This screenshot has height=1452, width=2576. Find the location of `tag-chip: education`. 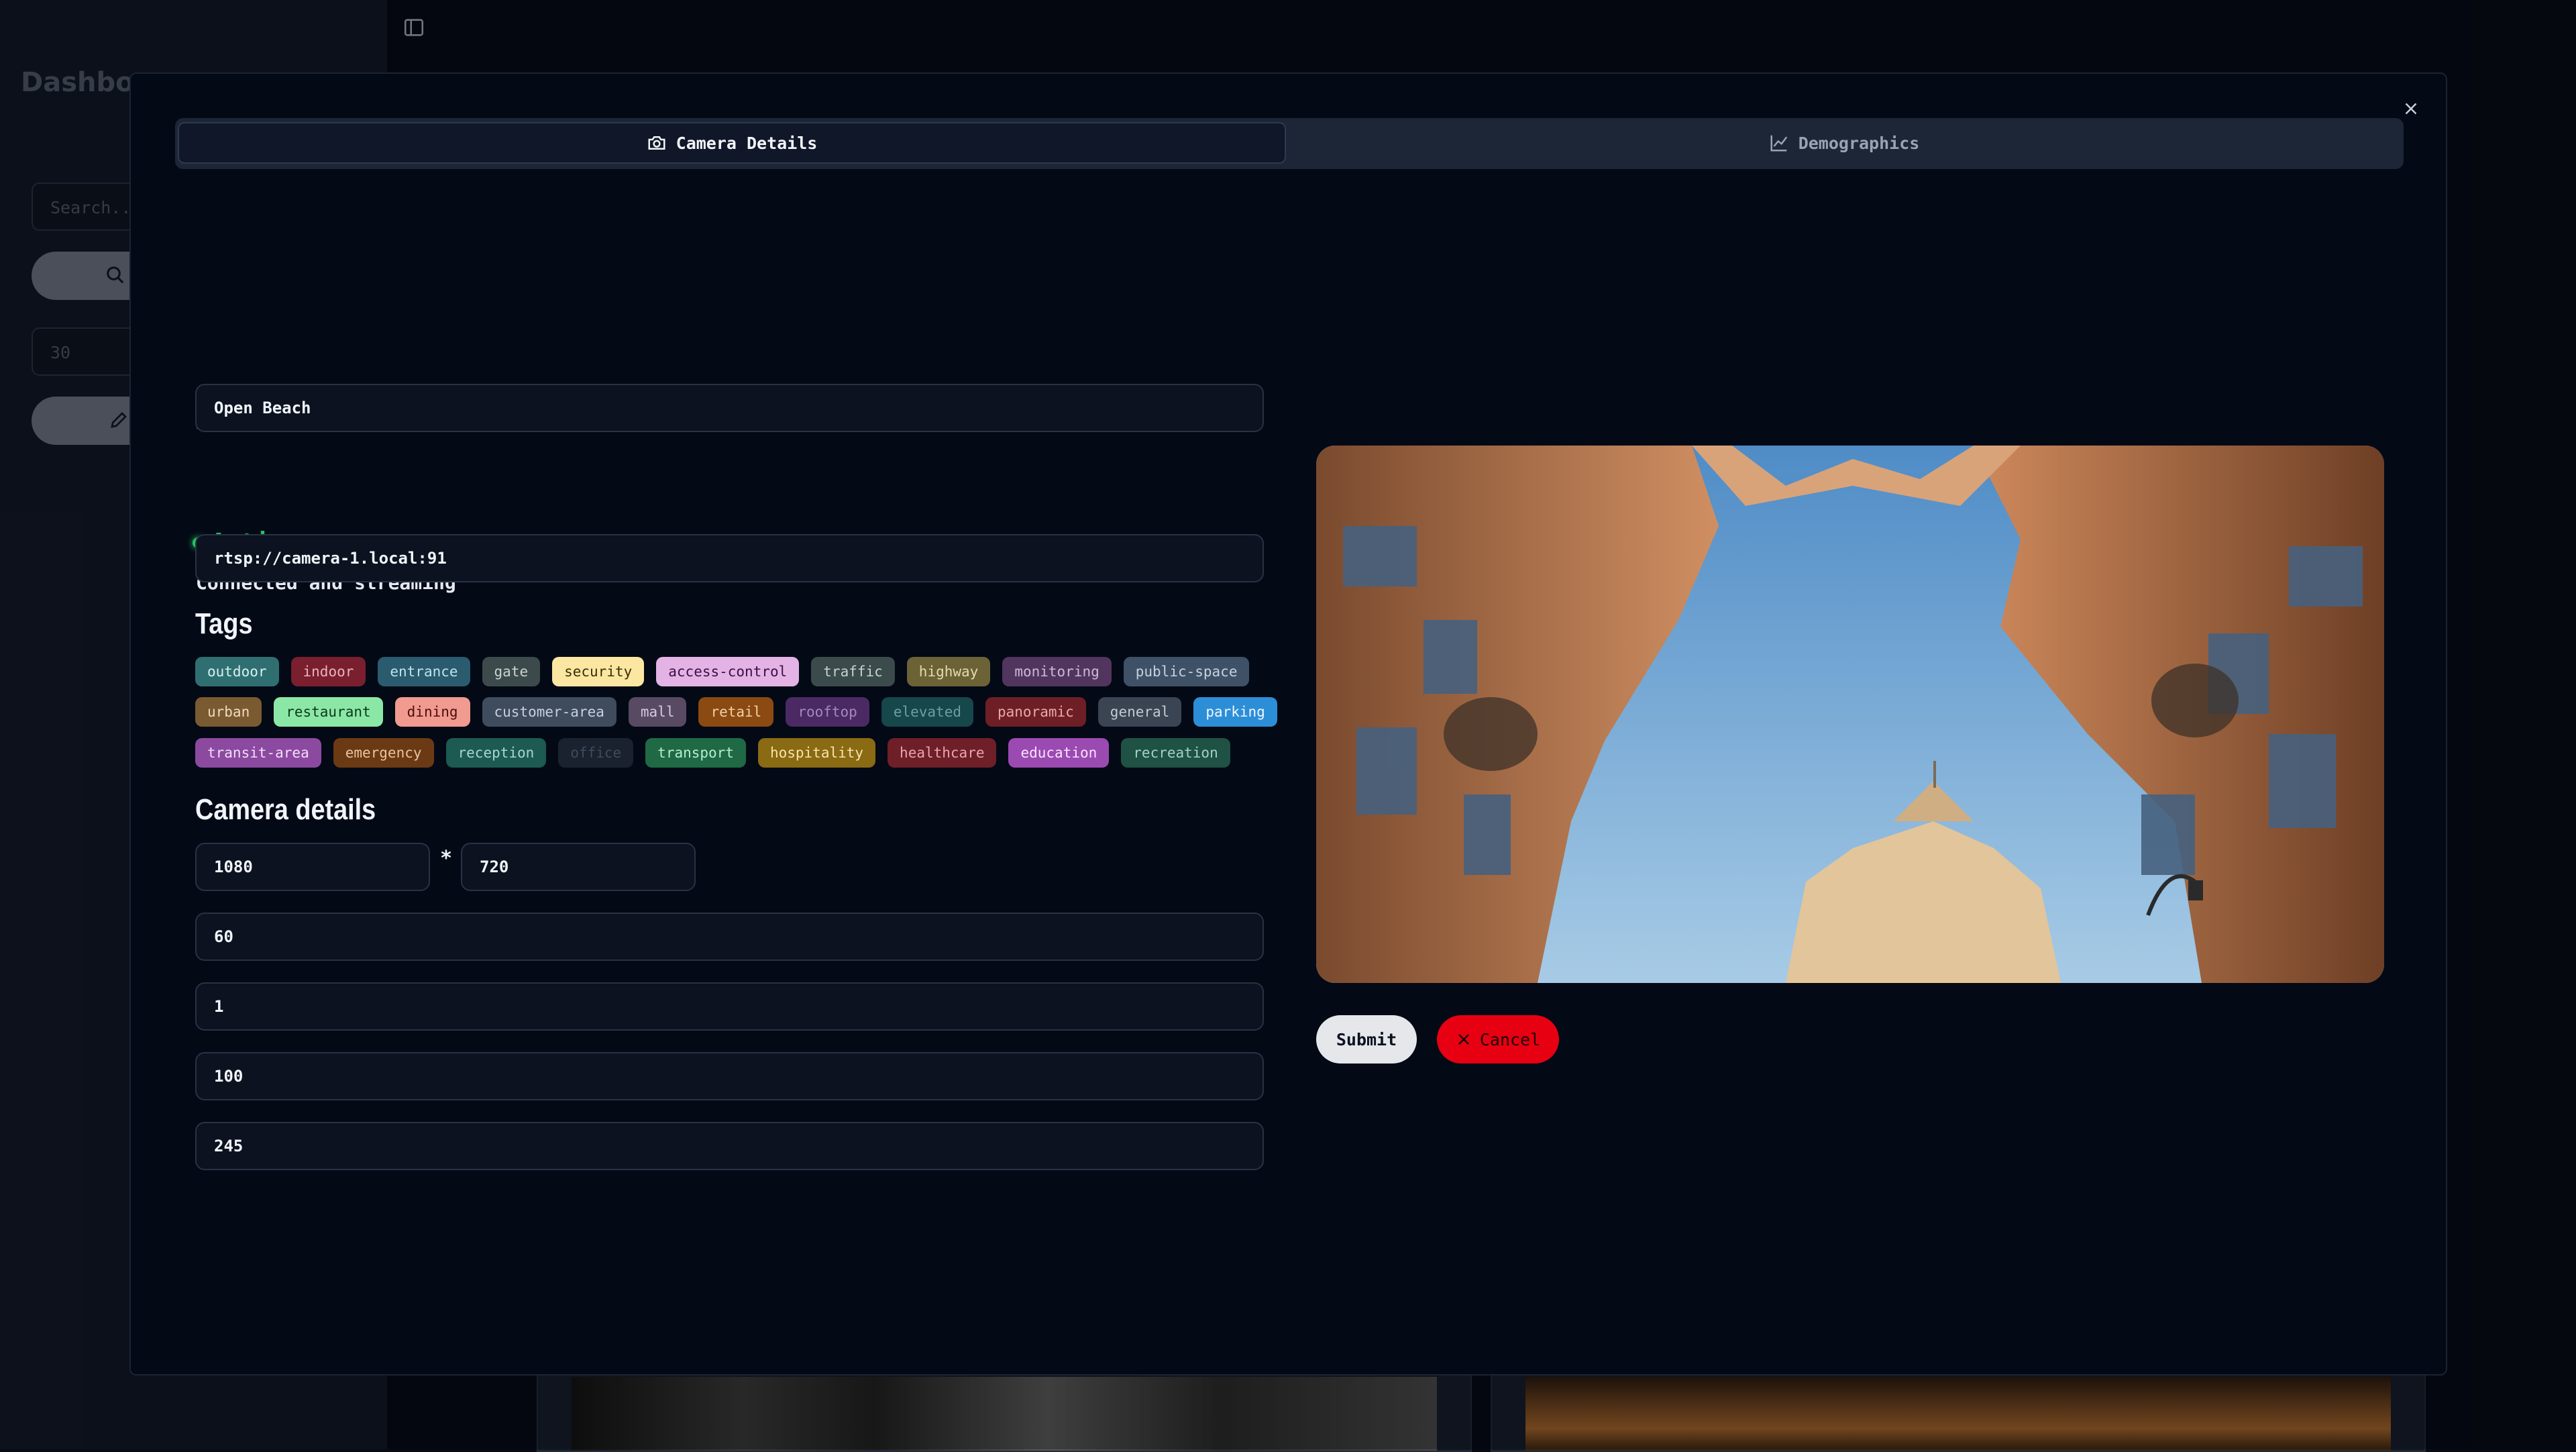

tag-chip: education is located at coordinates (1059, 753).